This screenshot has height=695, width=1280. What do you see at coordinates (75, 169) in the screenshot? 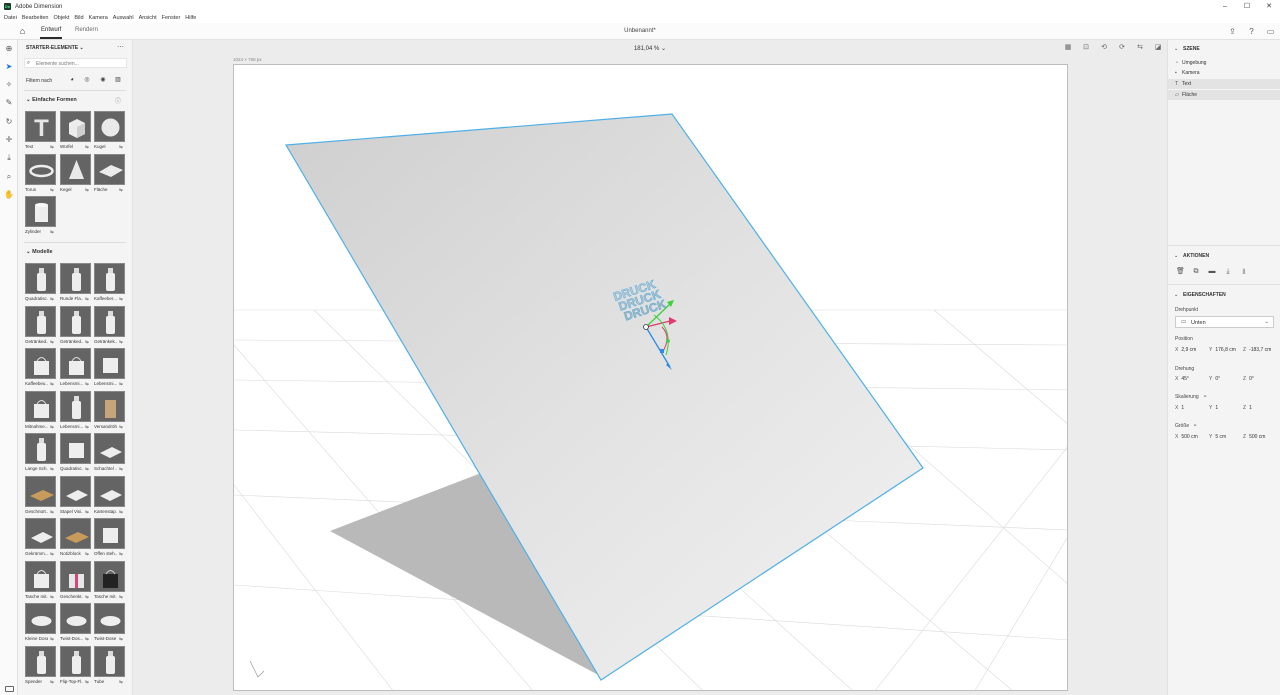
I see `asset-tile-kegel` at bounding box center [75, 169].